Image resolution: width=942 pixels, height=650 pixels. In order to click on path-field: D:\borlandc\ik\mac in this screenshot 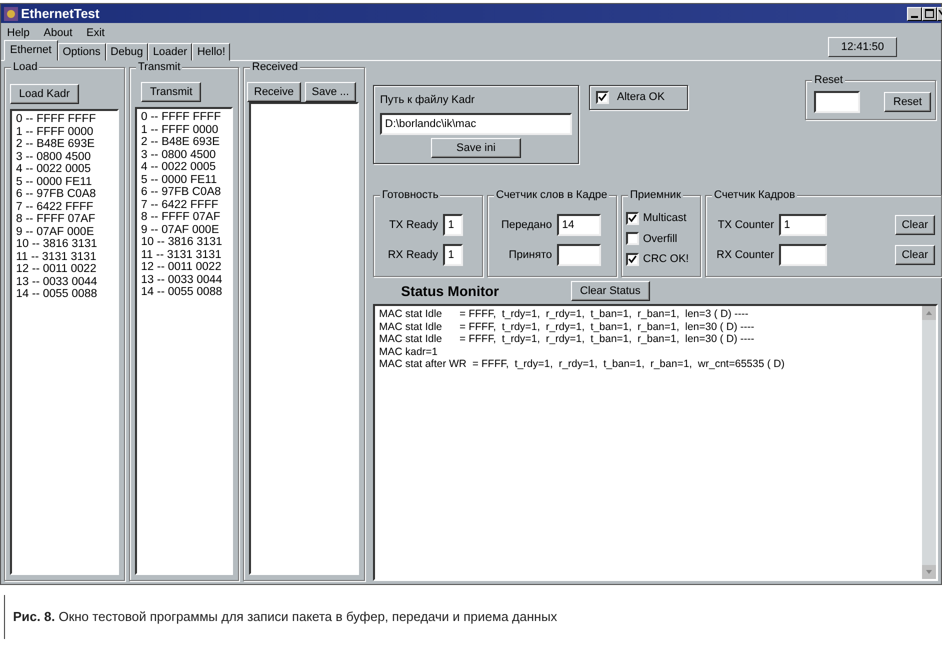, I will do `click(476, 123)`.